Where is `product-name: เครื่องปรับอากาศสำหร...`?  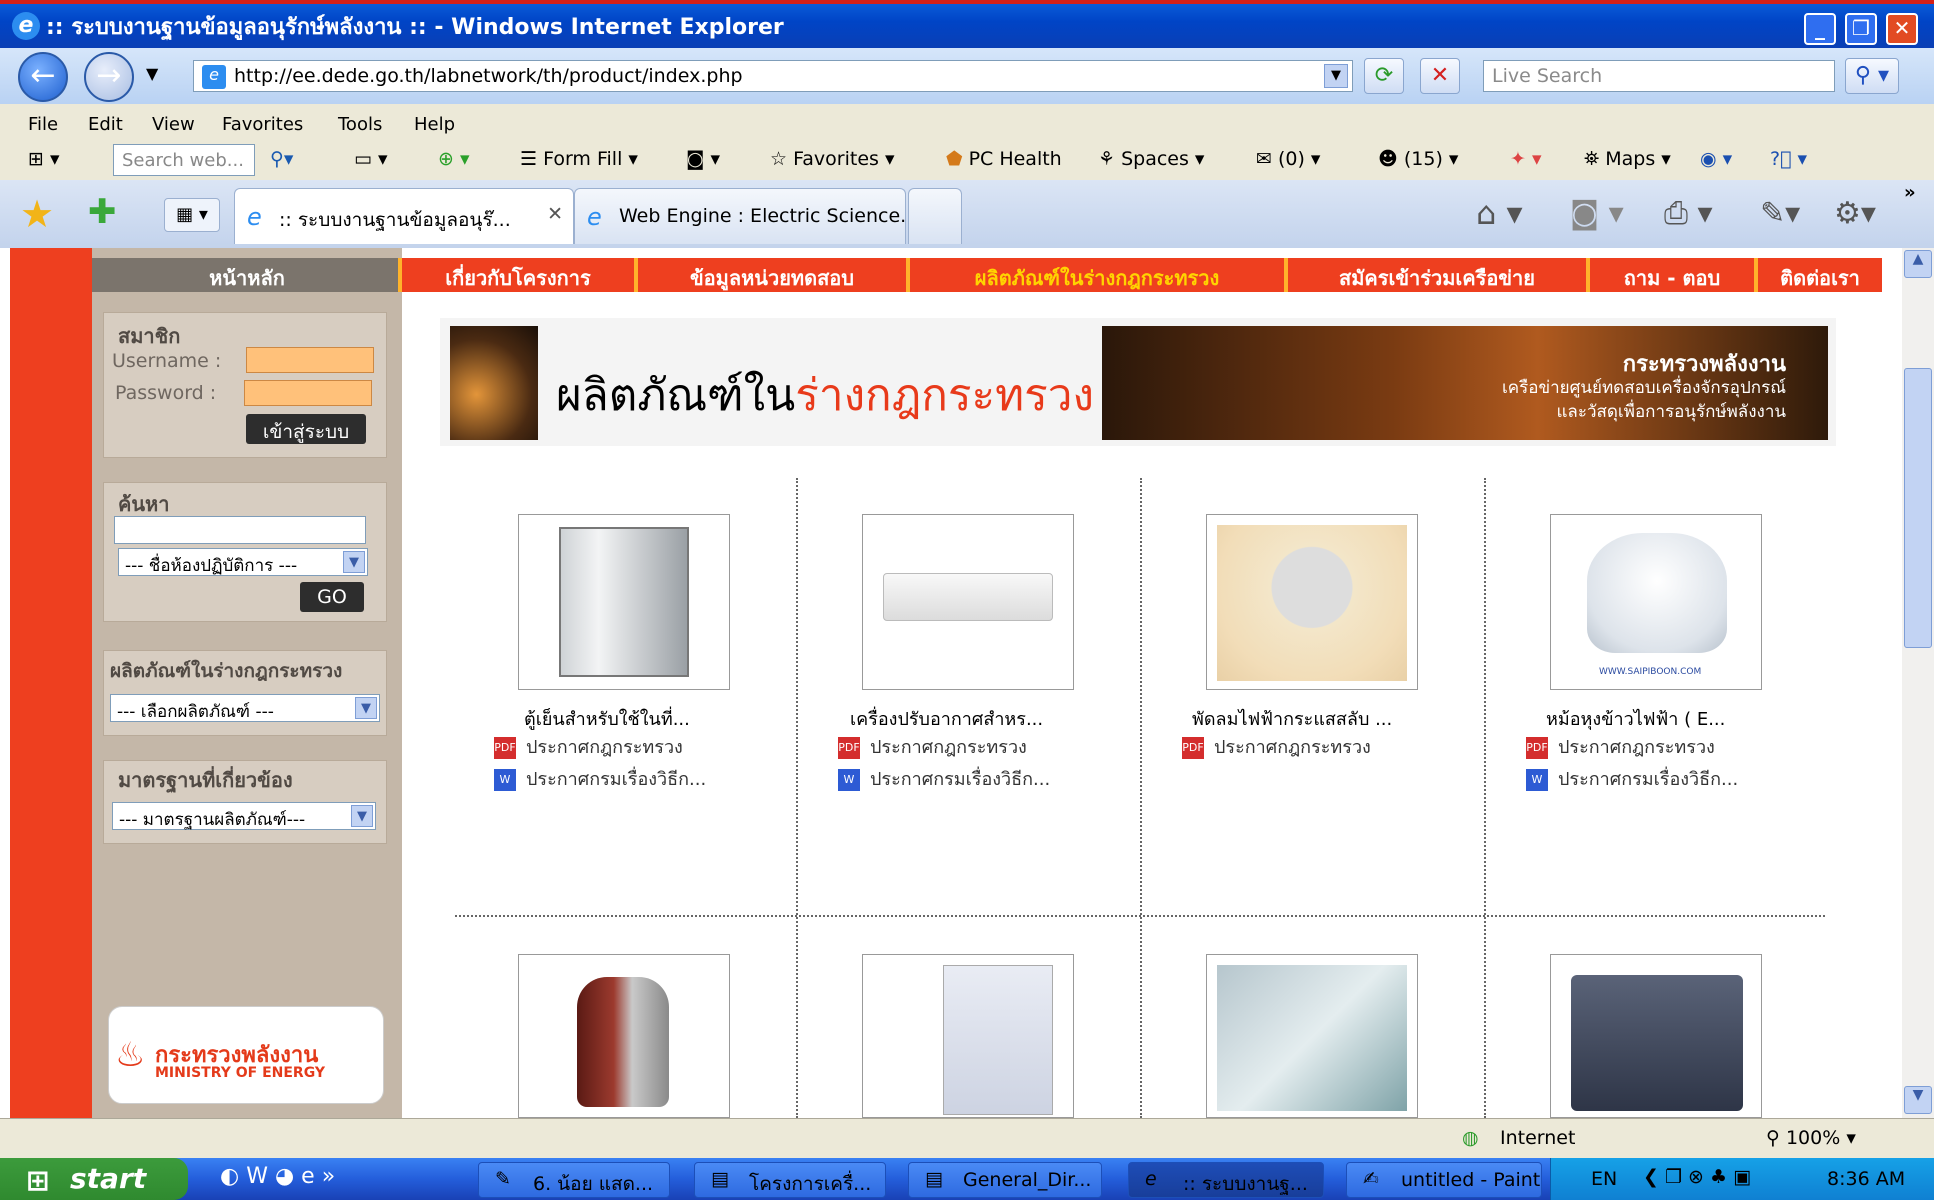 product-name: เครื่องปรับอากาศสำหร... is located at coordinates (946, 718).